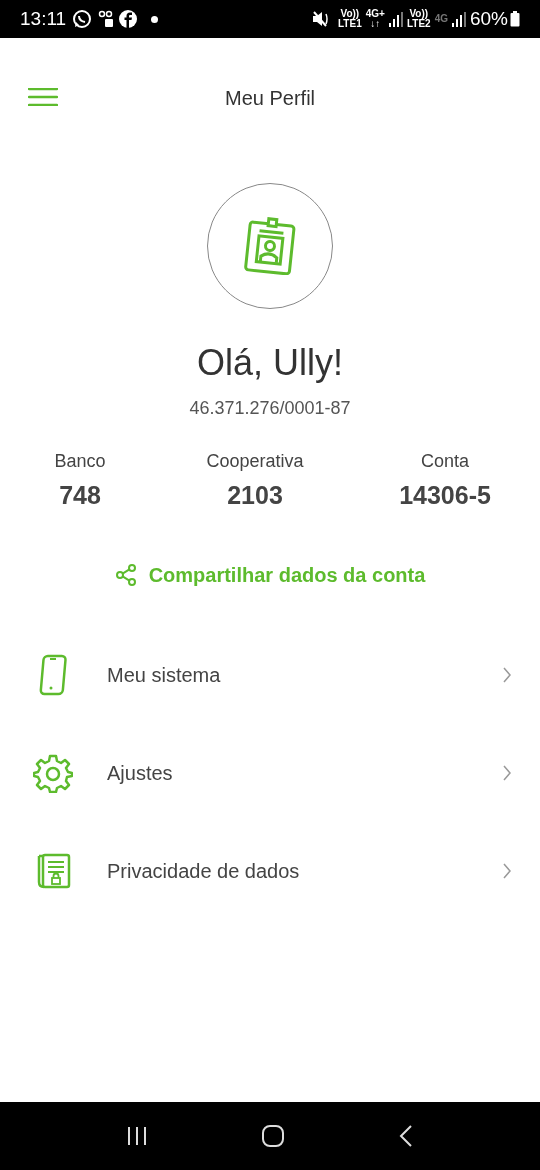 The width and height of the screenshot is (540, 1170). What do you see at coordinates (43, 18) in the screenshot?
I see `status-time: 13:11` at bounding box center [43, 18].